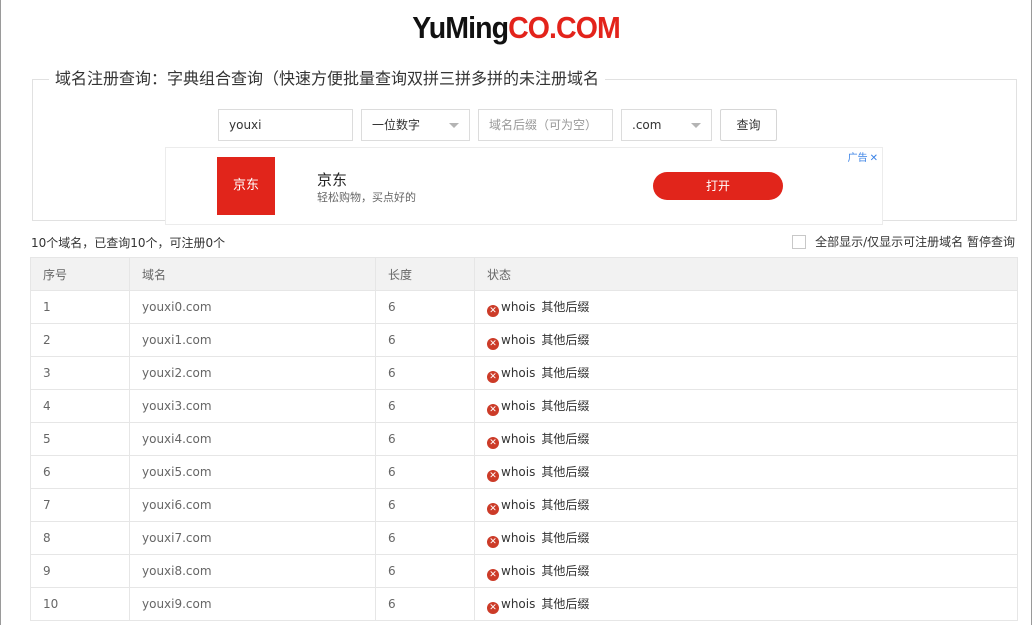 This screenshot has width=1032, height=625. Describe the element at coordinates (80, 538) in the screenshot. I see `row-index: 8` at that location.